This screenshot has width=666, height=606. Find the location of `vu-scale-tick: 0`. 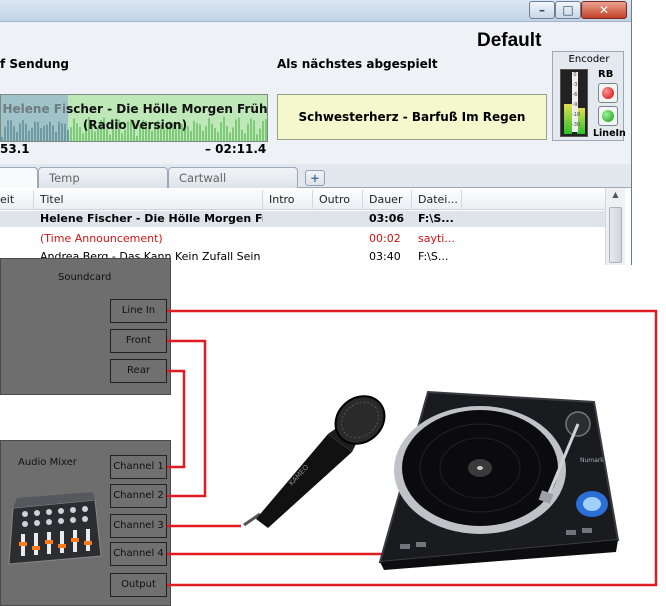

vu-scale-tick: 0 is located at coordinates (575, 75).